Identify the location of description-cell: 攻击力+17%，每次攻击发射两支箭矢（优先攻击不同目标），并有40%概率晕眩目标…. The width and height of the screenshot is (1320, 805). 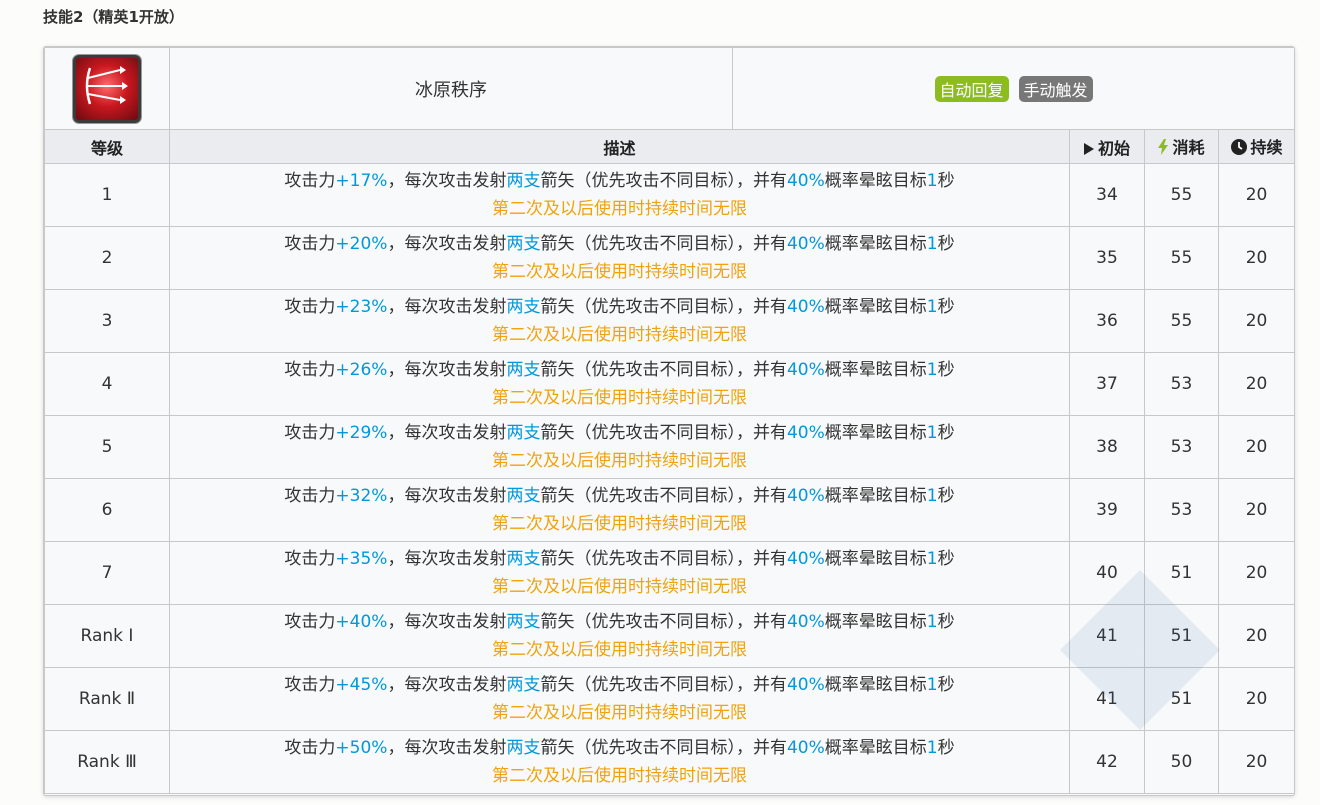
(619, 195).